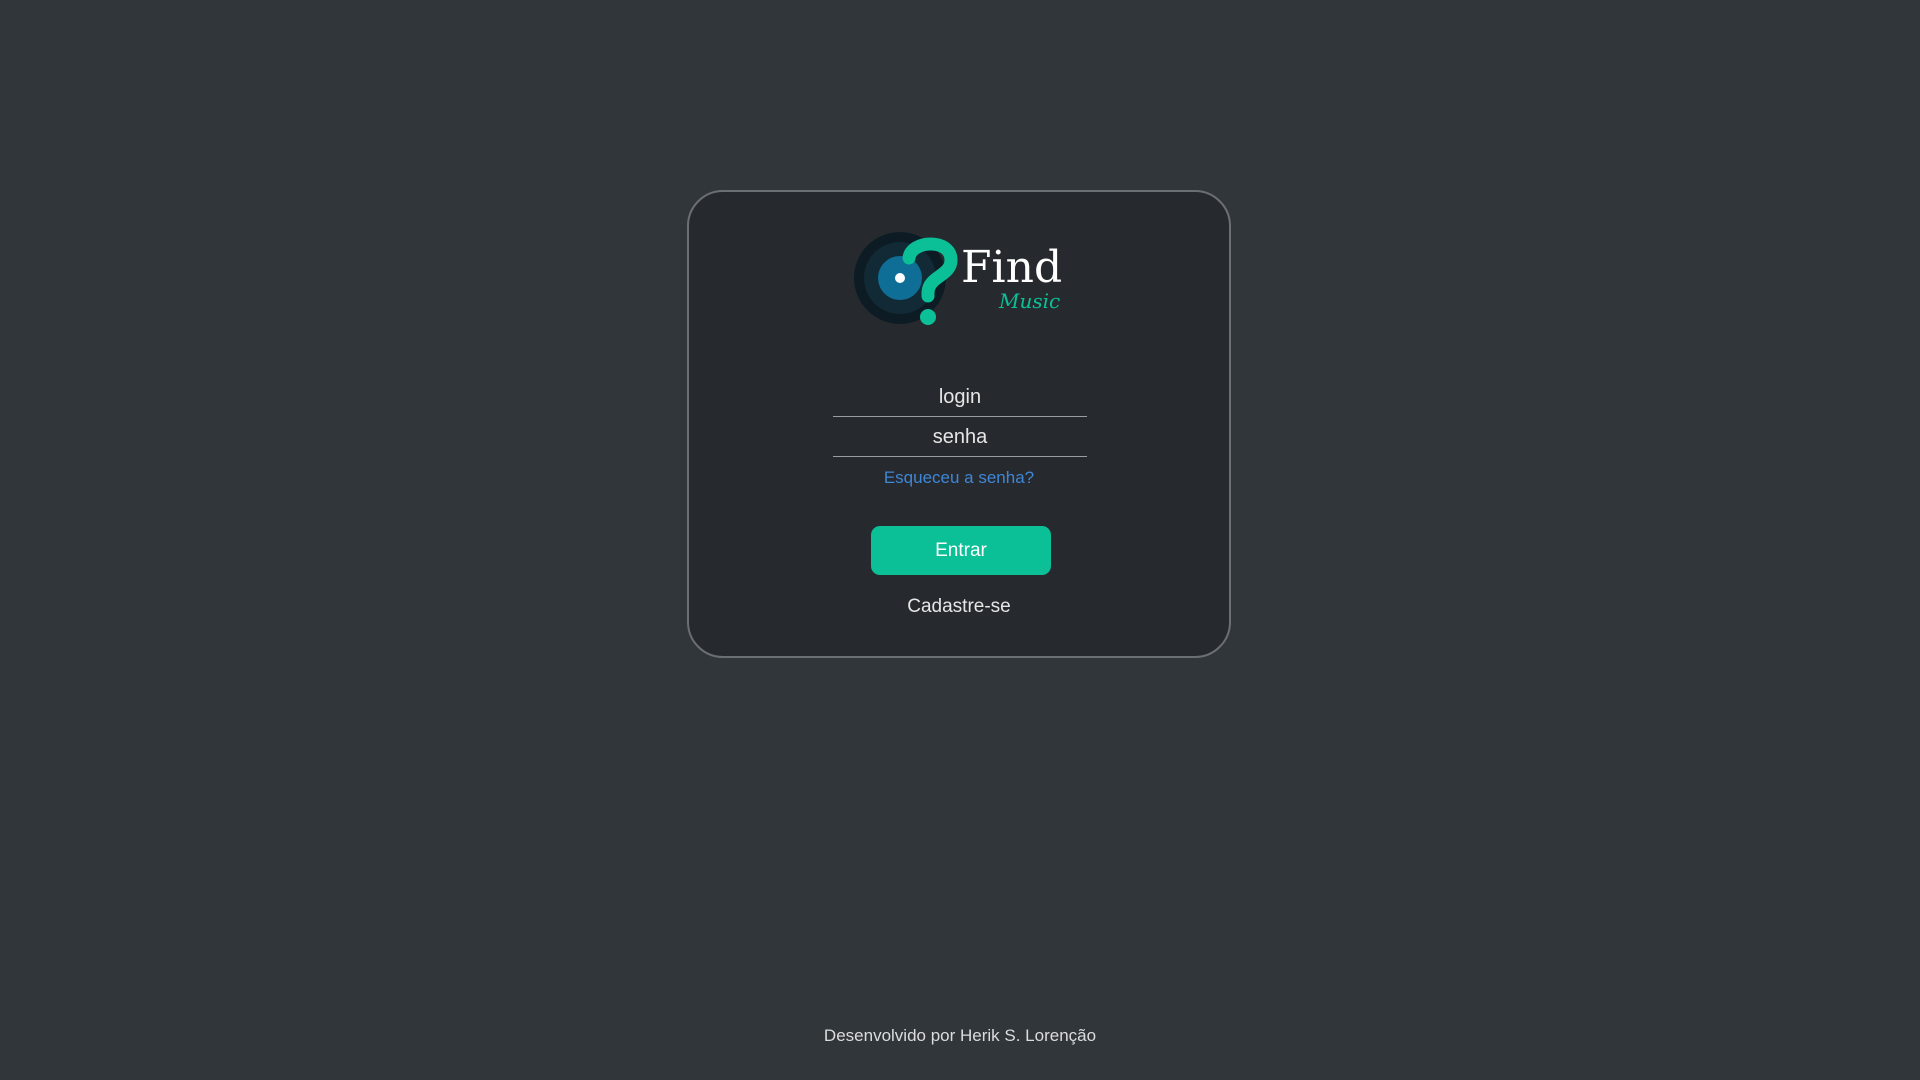 The height and width of the screenshot is (1080, 1920). Describe the element at coordinates (960, 399) in the screenshot. I see `login-input` at that location.